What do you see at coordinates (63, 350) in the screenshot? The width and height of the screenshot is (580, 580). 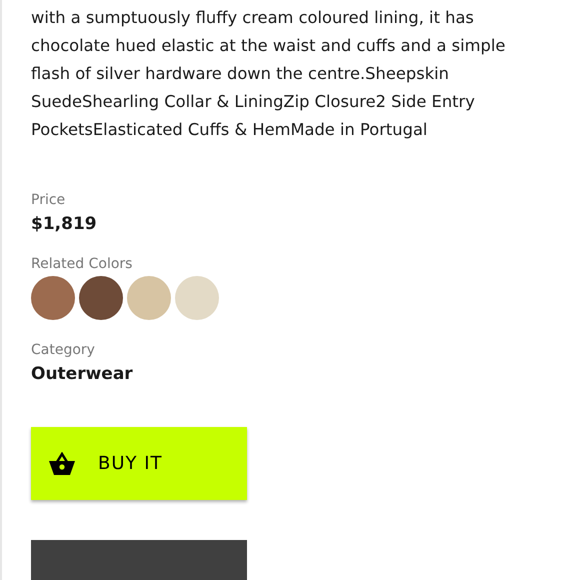 I see `category-label: Category` at bounding box center [63, 350].